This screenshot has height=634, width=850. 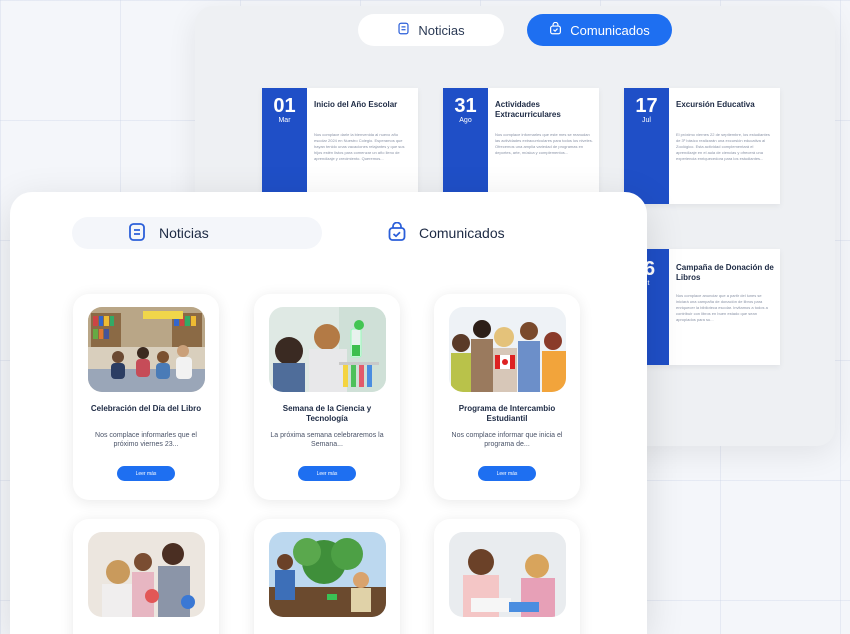 What do you see at coordinates (465, 146) in the screenshot?
I see `date-block: 31 Ago` at bounding box center [465, 146].